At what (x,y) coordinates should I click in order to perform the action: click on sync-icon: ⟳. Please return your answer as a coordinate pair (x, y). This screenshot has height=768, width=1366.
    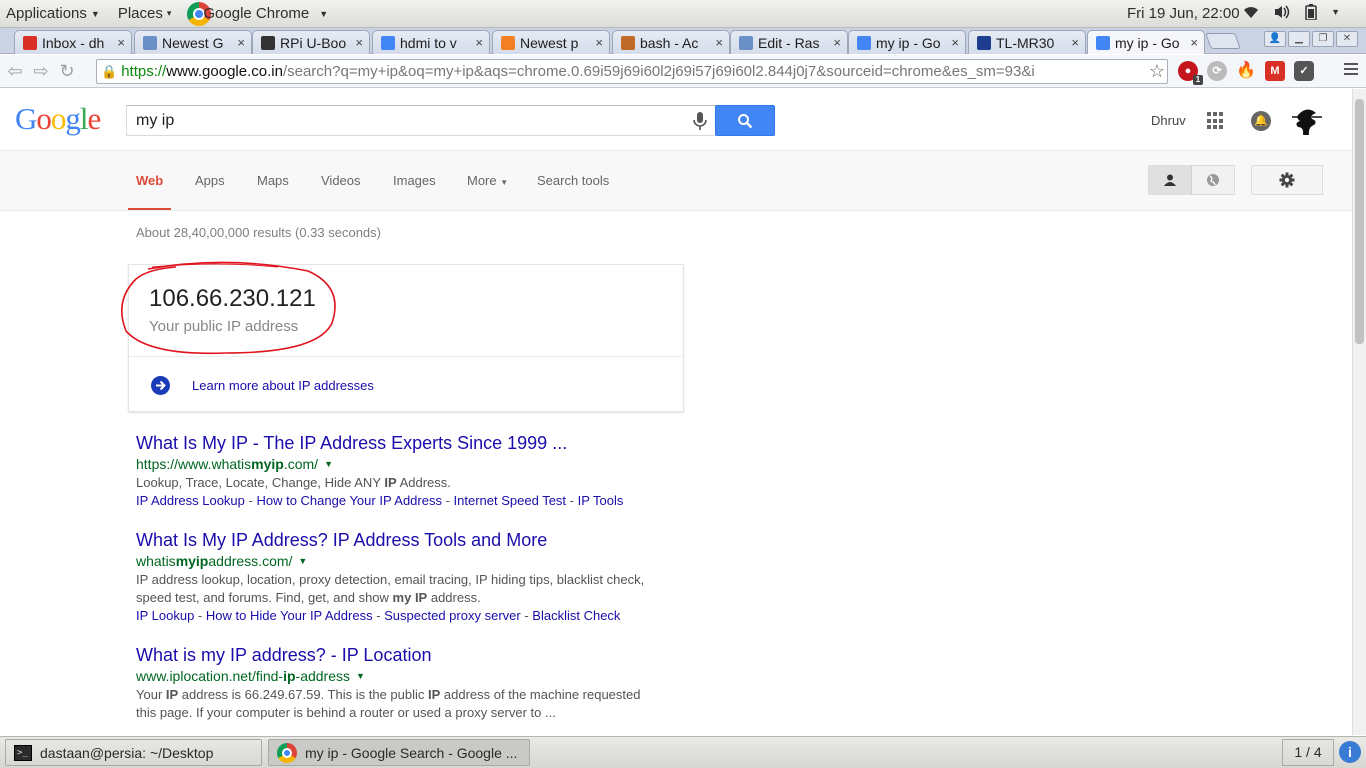
    Looking at the image, I should click on (1217, 71).